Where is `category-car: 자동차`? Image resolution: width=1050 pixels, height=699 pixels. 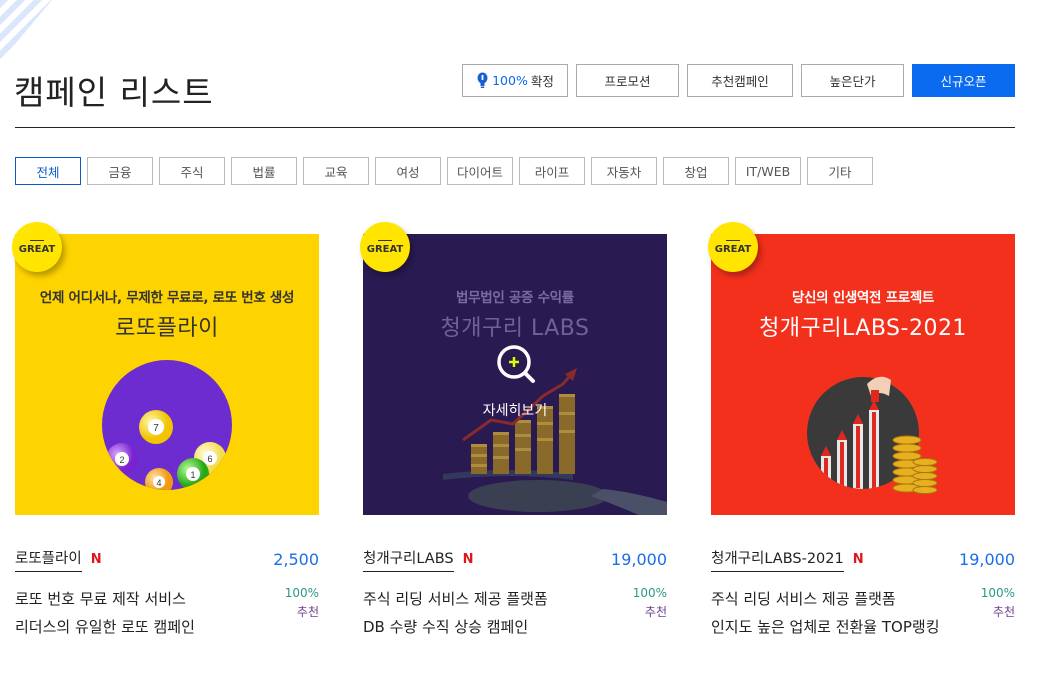 category-car: 자동차 is located at coordinates (624, 171).